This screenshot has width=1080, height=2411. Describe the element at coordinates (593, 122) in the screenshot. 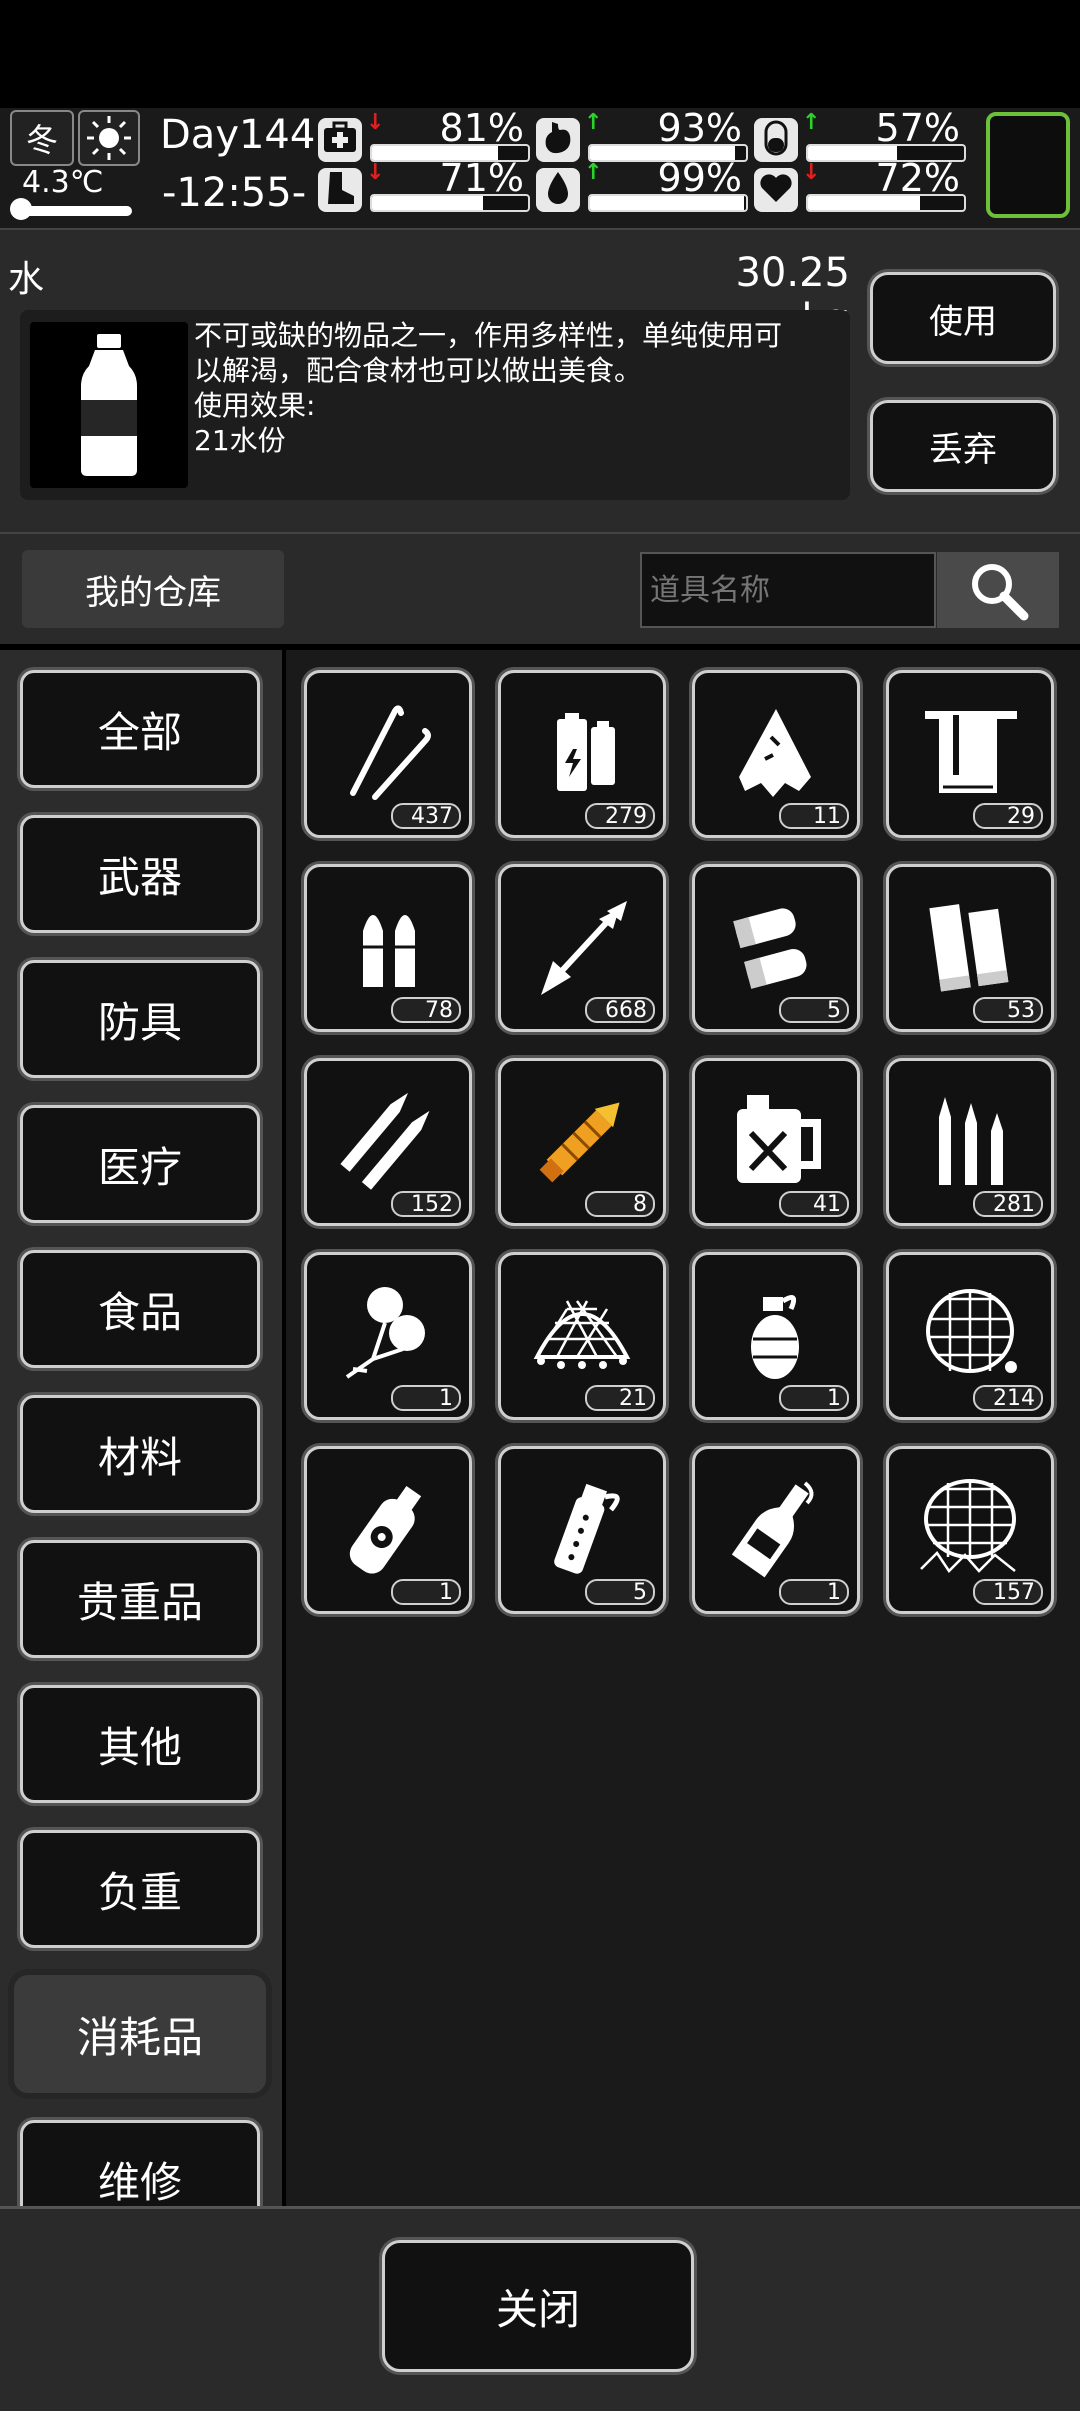

I see `hunger-trend-up-icon: ↑` at that location.